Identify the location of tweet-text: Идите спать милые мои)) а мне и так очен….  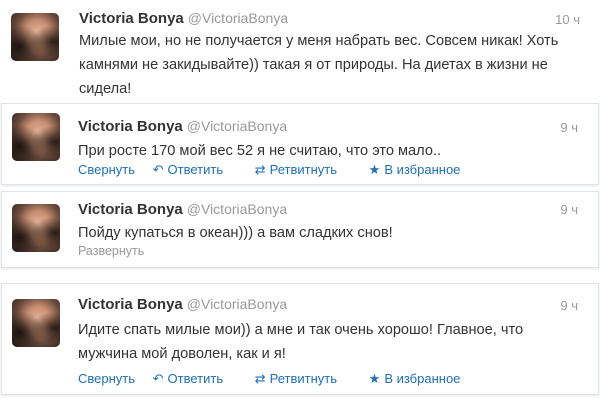
(301, 342).